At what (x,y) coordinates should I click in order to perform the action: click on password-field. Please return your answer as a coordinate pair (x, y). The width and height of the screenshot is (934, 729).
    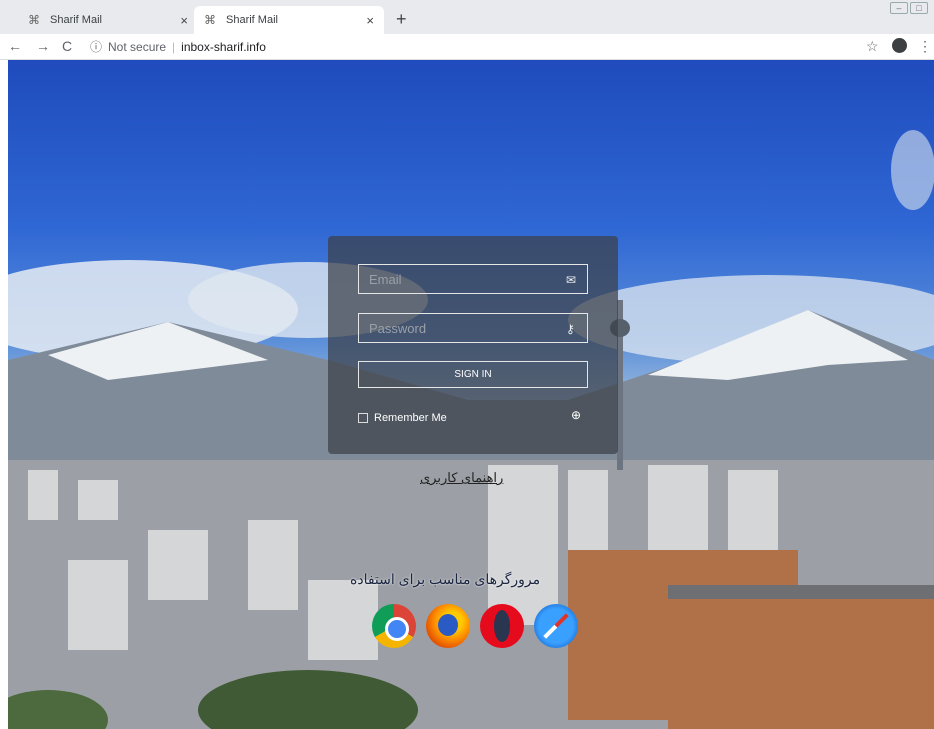
    Looking at the image, I should click on (473, 328).